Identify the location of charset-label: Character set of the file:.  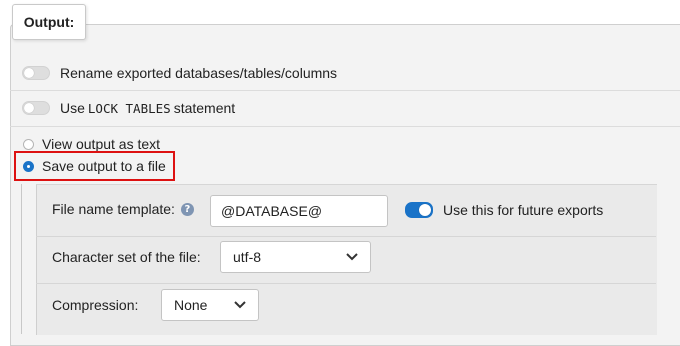
(126, 257).